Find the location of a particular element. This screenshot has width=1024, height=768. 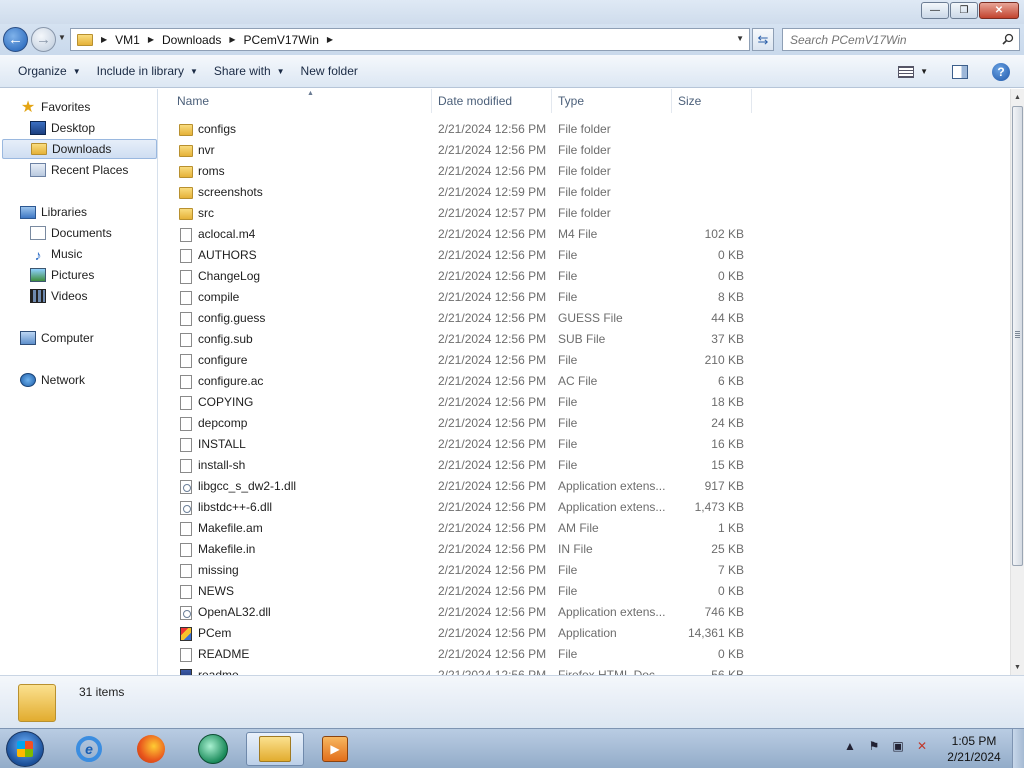

file-size: 37 KB is located at coordinates (727, 339).